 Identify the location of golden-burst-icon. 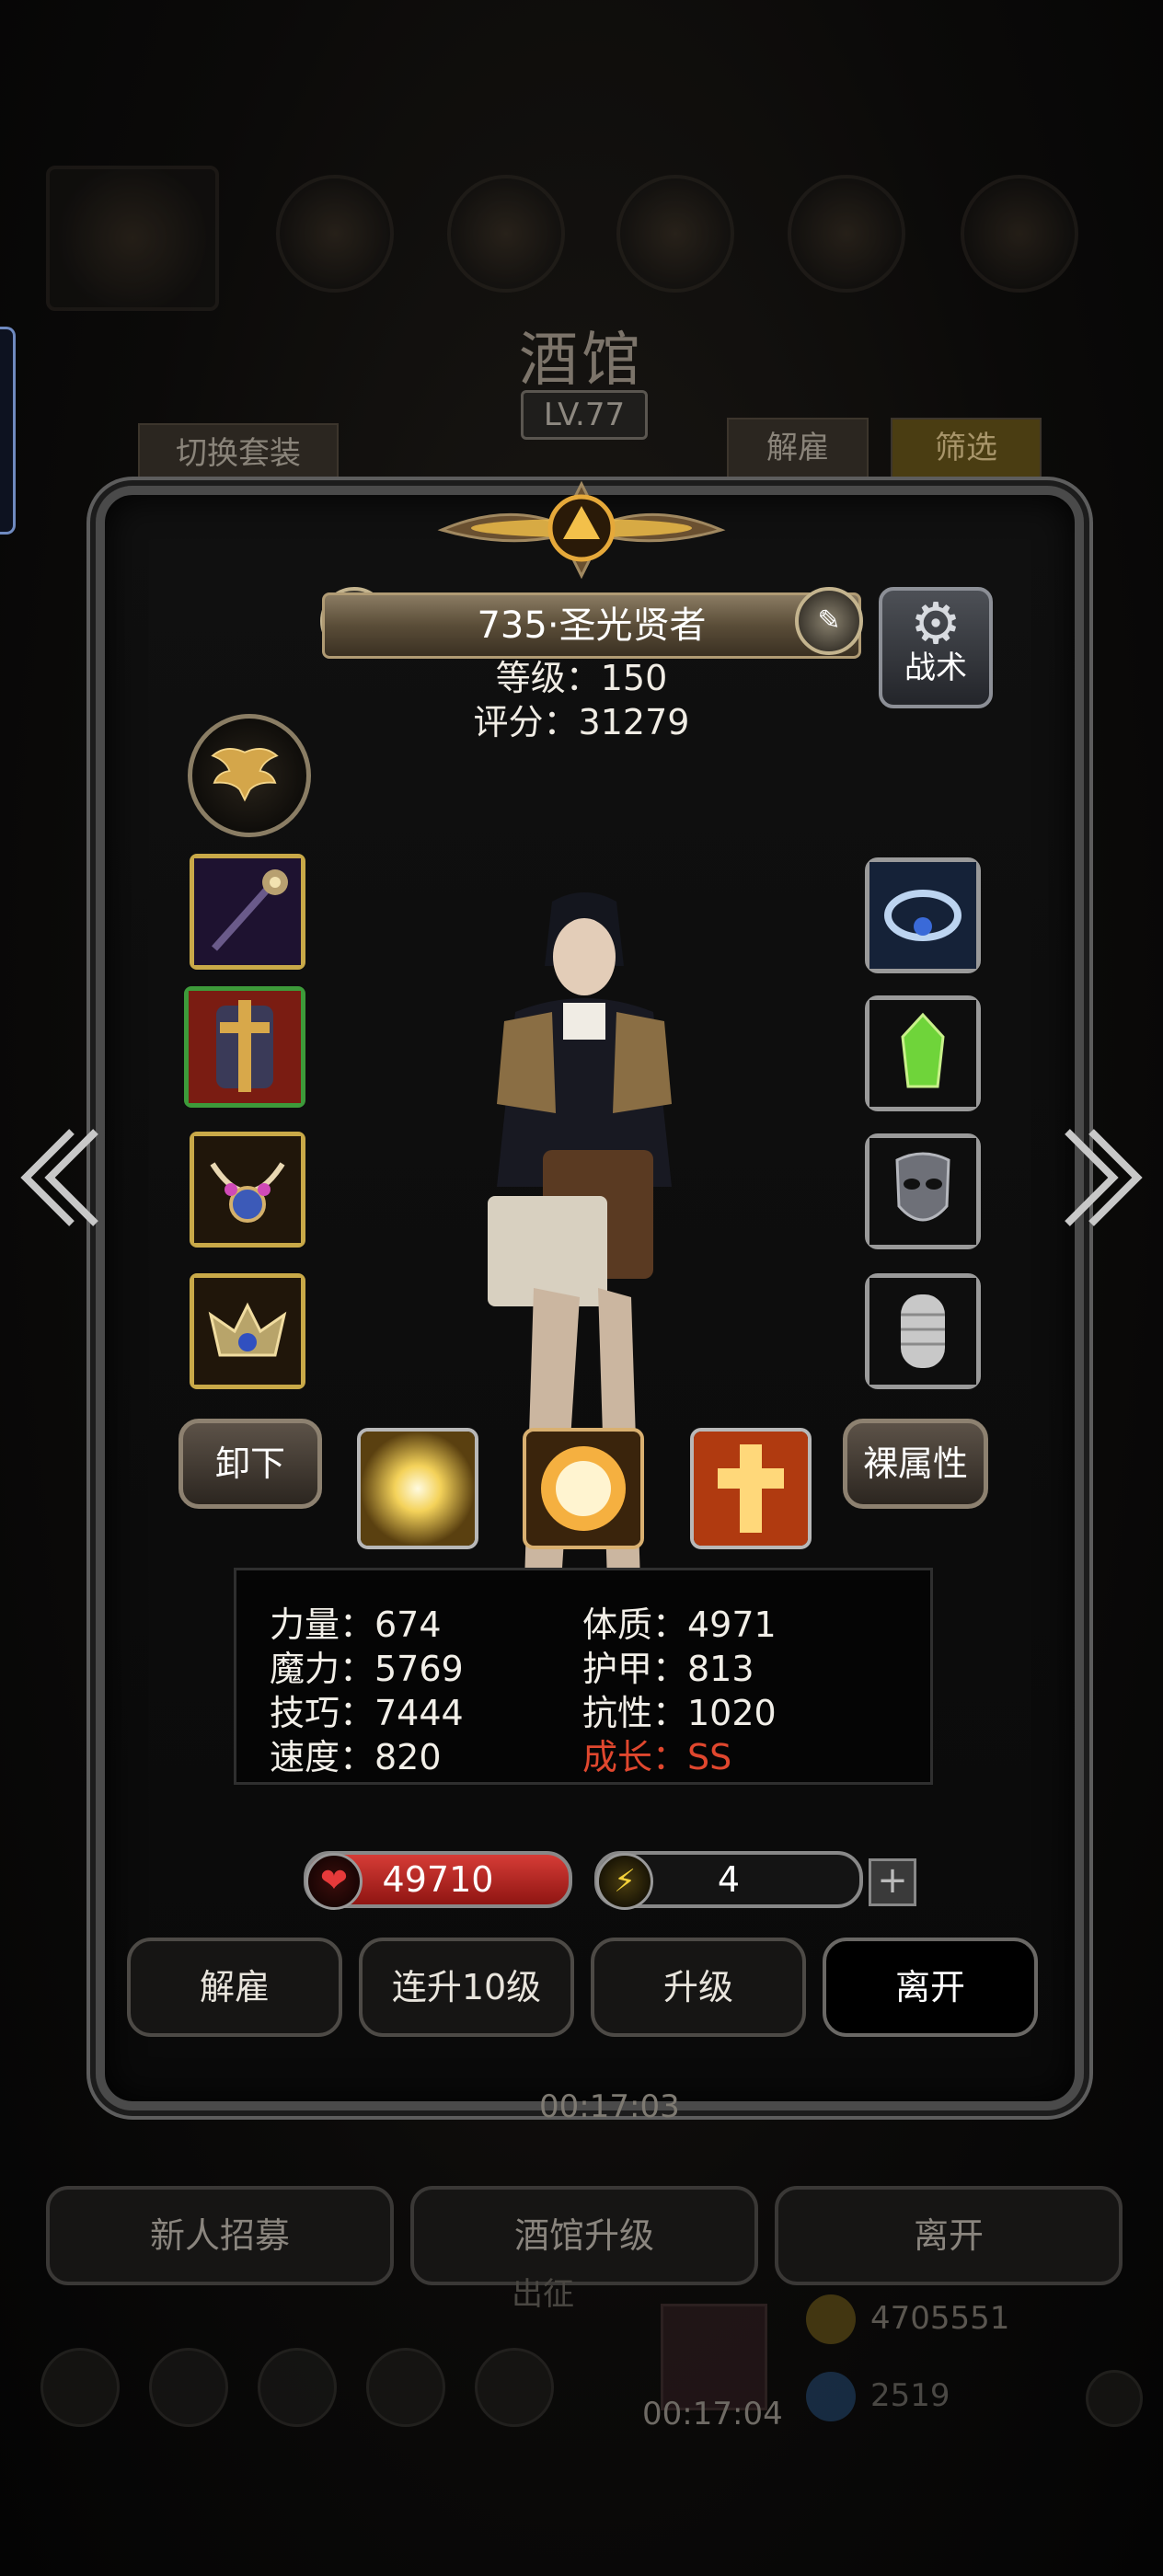
(418, 1489).